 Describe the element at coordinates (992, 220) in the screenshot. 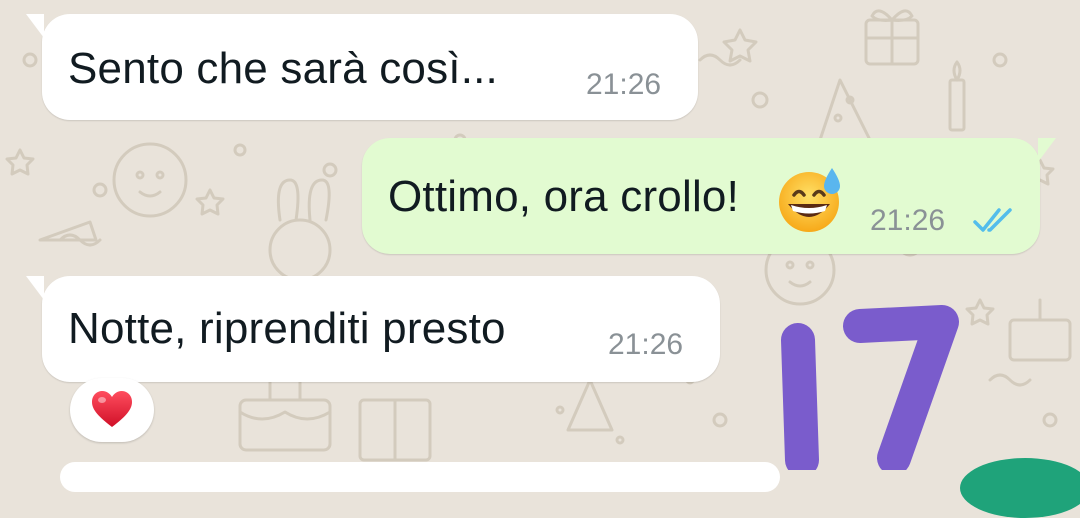

I see `double-check-read-icon` at that location.